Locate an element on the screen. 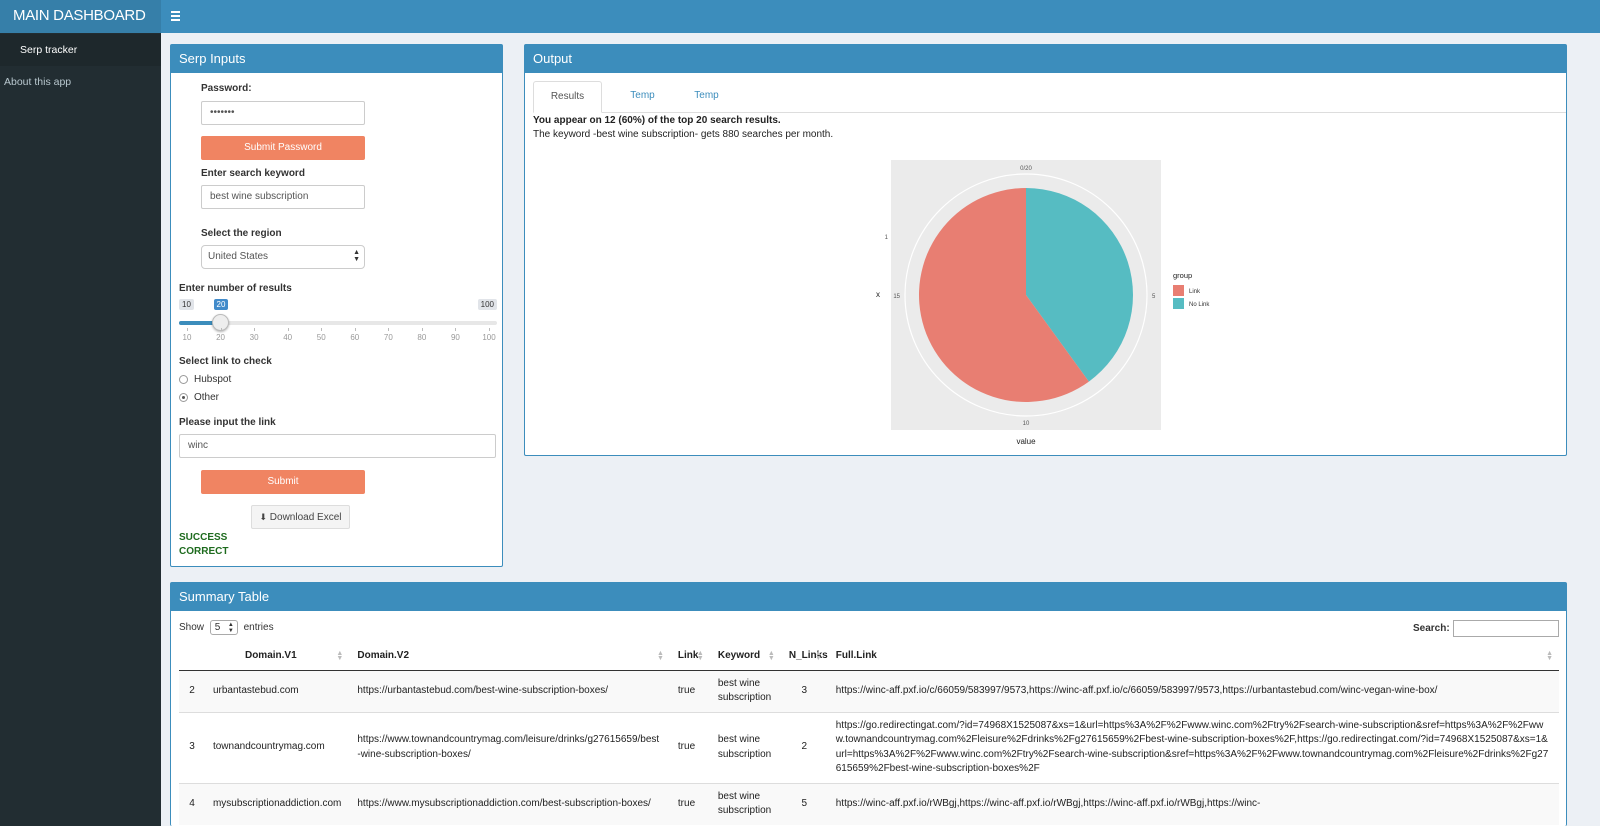  slider-tick-label: 70 is located at coordinates (388, 337).